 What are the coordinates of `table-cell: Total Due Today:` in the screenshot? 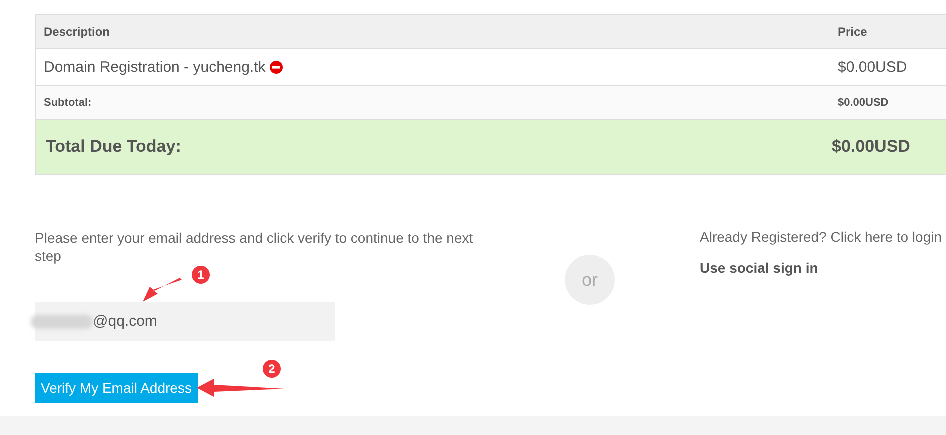 It's located at (114, 147).